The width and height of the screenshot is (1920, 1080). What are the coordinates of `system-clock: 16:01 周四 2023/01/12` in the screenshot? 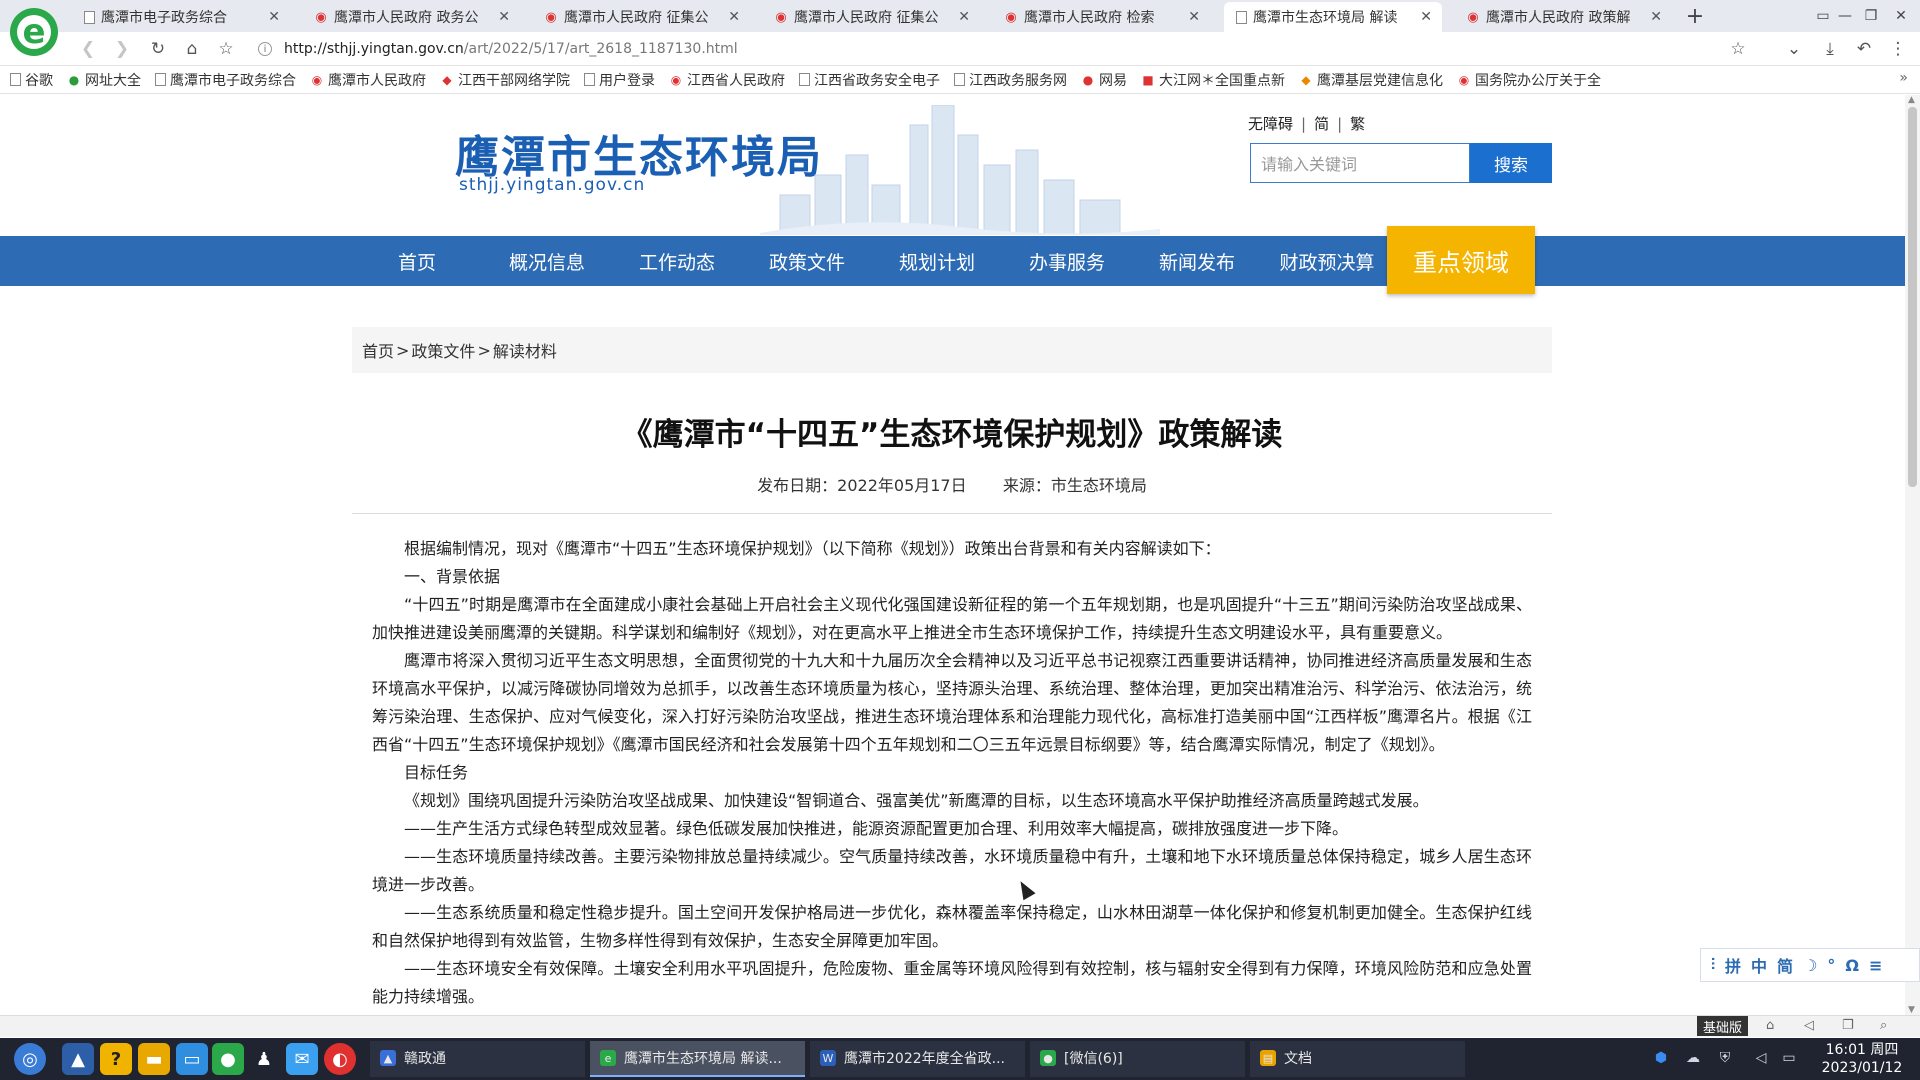 It's located at (1862, 1059).